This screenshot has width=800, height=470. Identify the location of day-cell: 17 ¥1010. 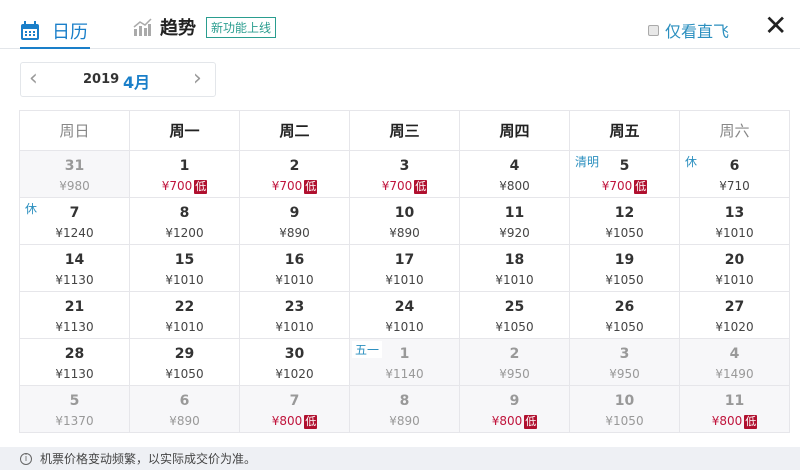
(404, 268).